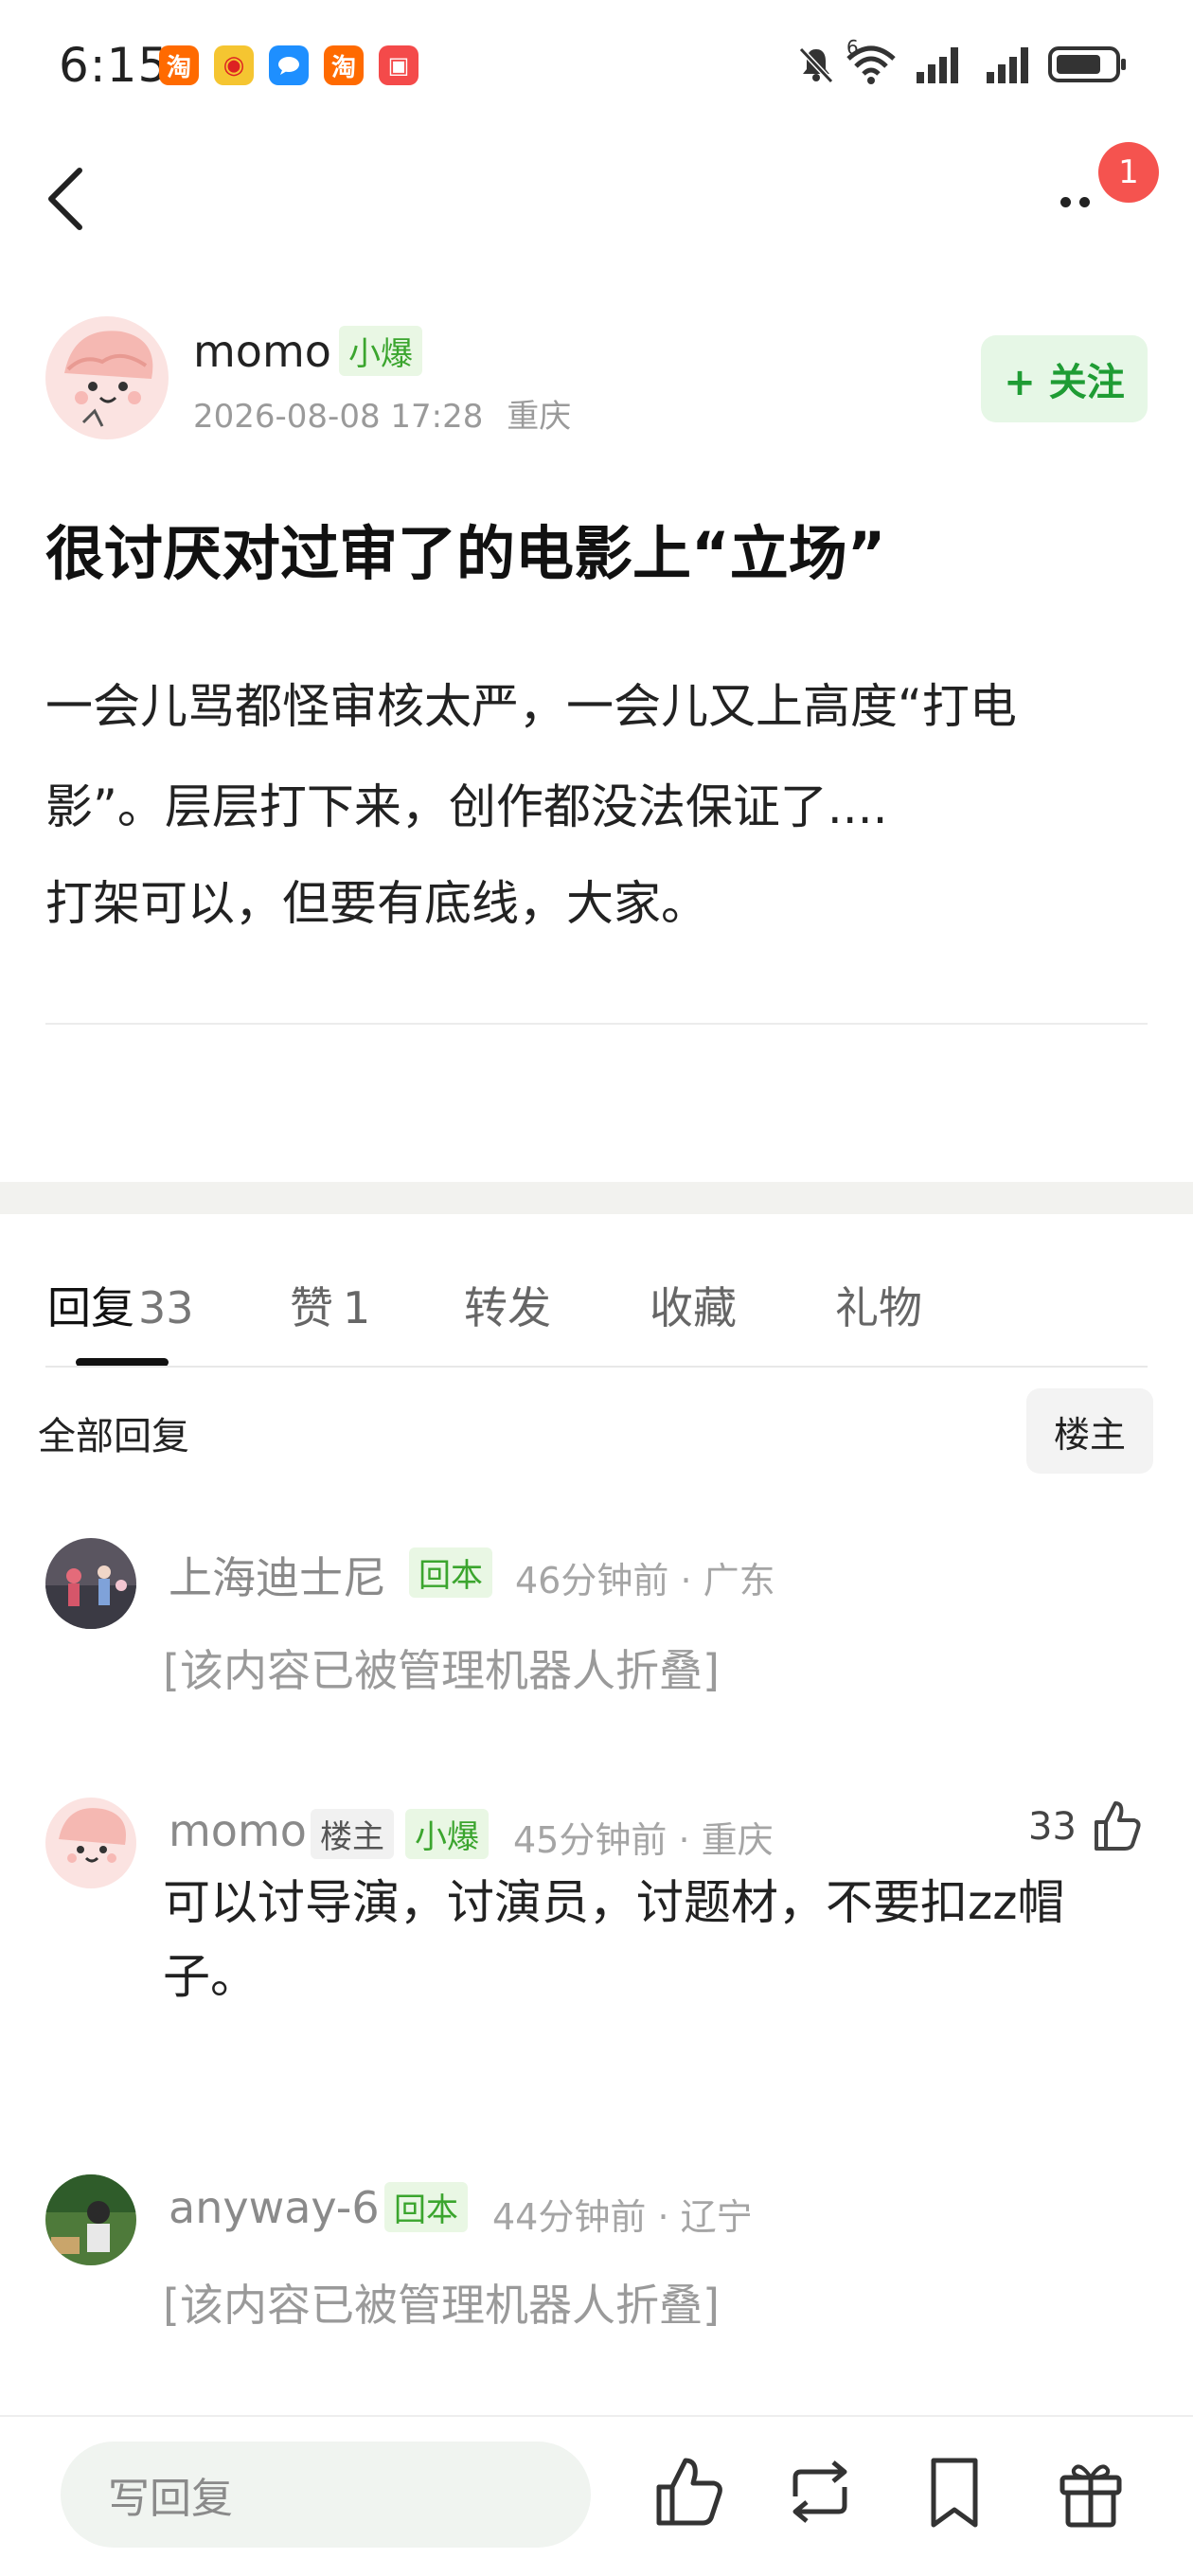 The image size is (1193, 2576). I want to click on post-location: 重庆, so click(539, 417).